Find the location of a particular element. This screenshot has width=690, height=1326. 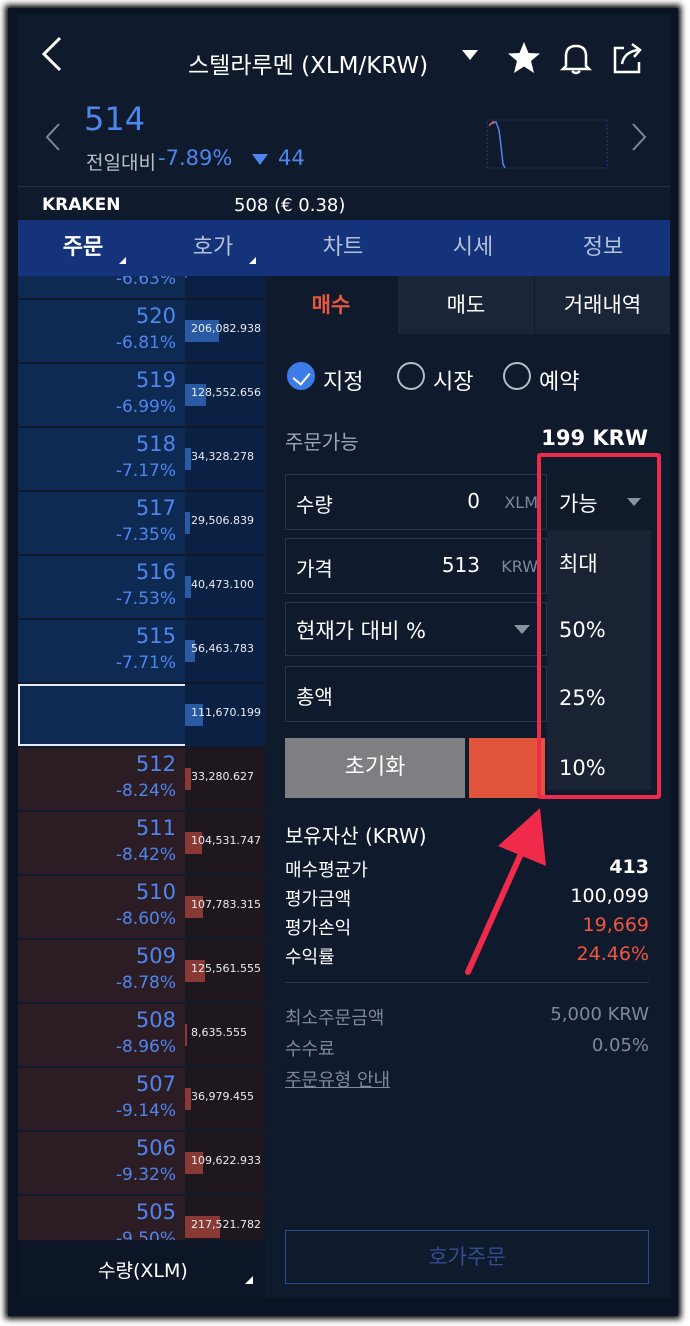

row-percent: -8.96% is located at coordinates (145, 1047).